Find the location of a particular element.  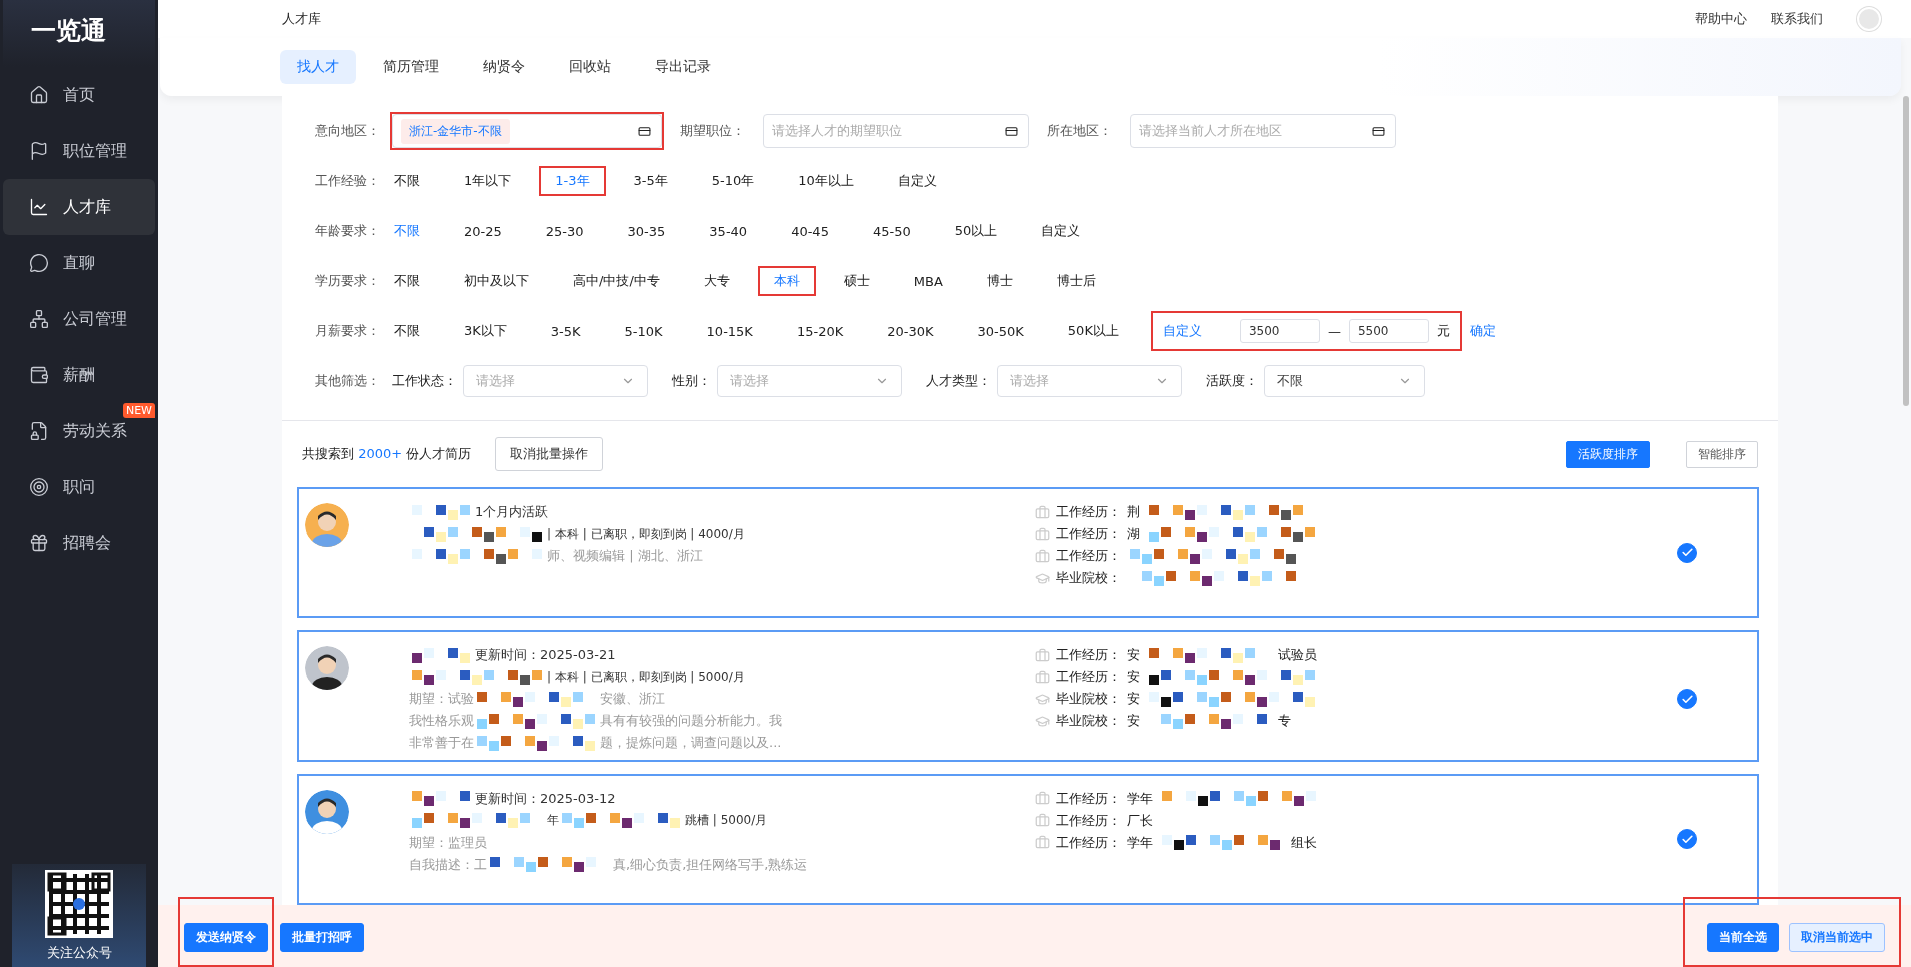

footer-button: 批量打招呼 is located at coordinates (322, 937).